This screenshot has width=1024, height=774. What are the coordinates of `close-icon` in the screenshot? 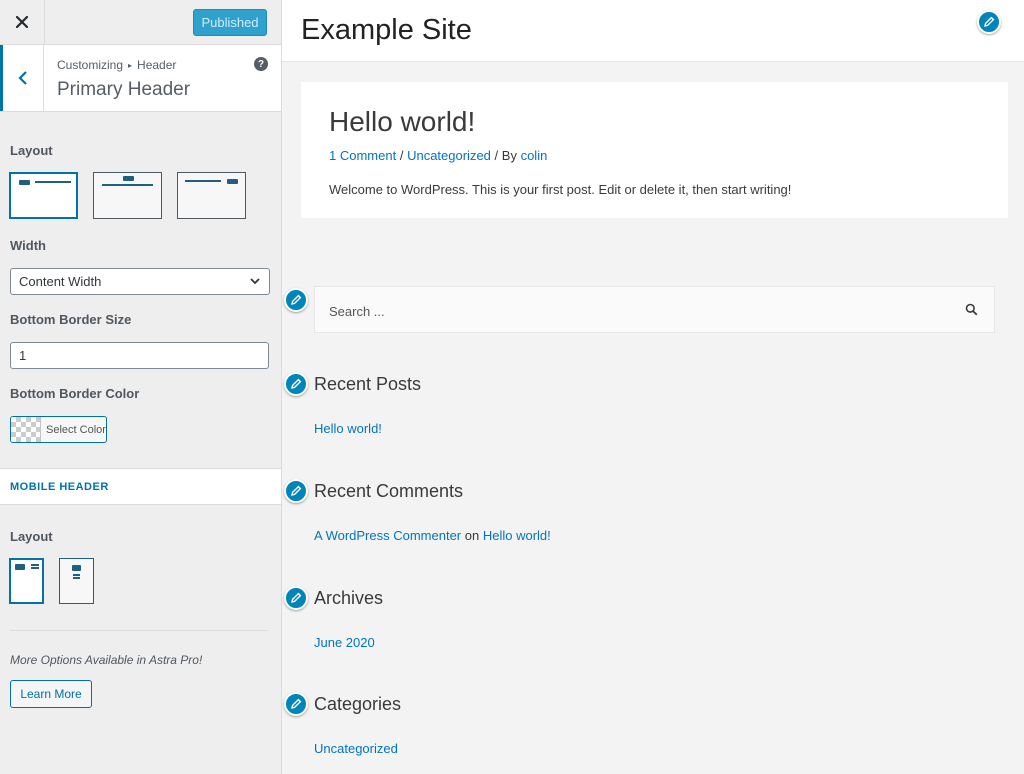 It's located at (22, 22).